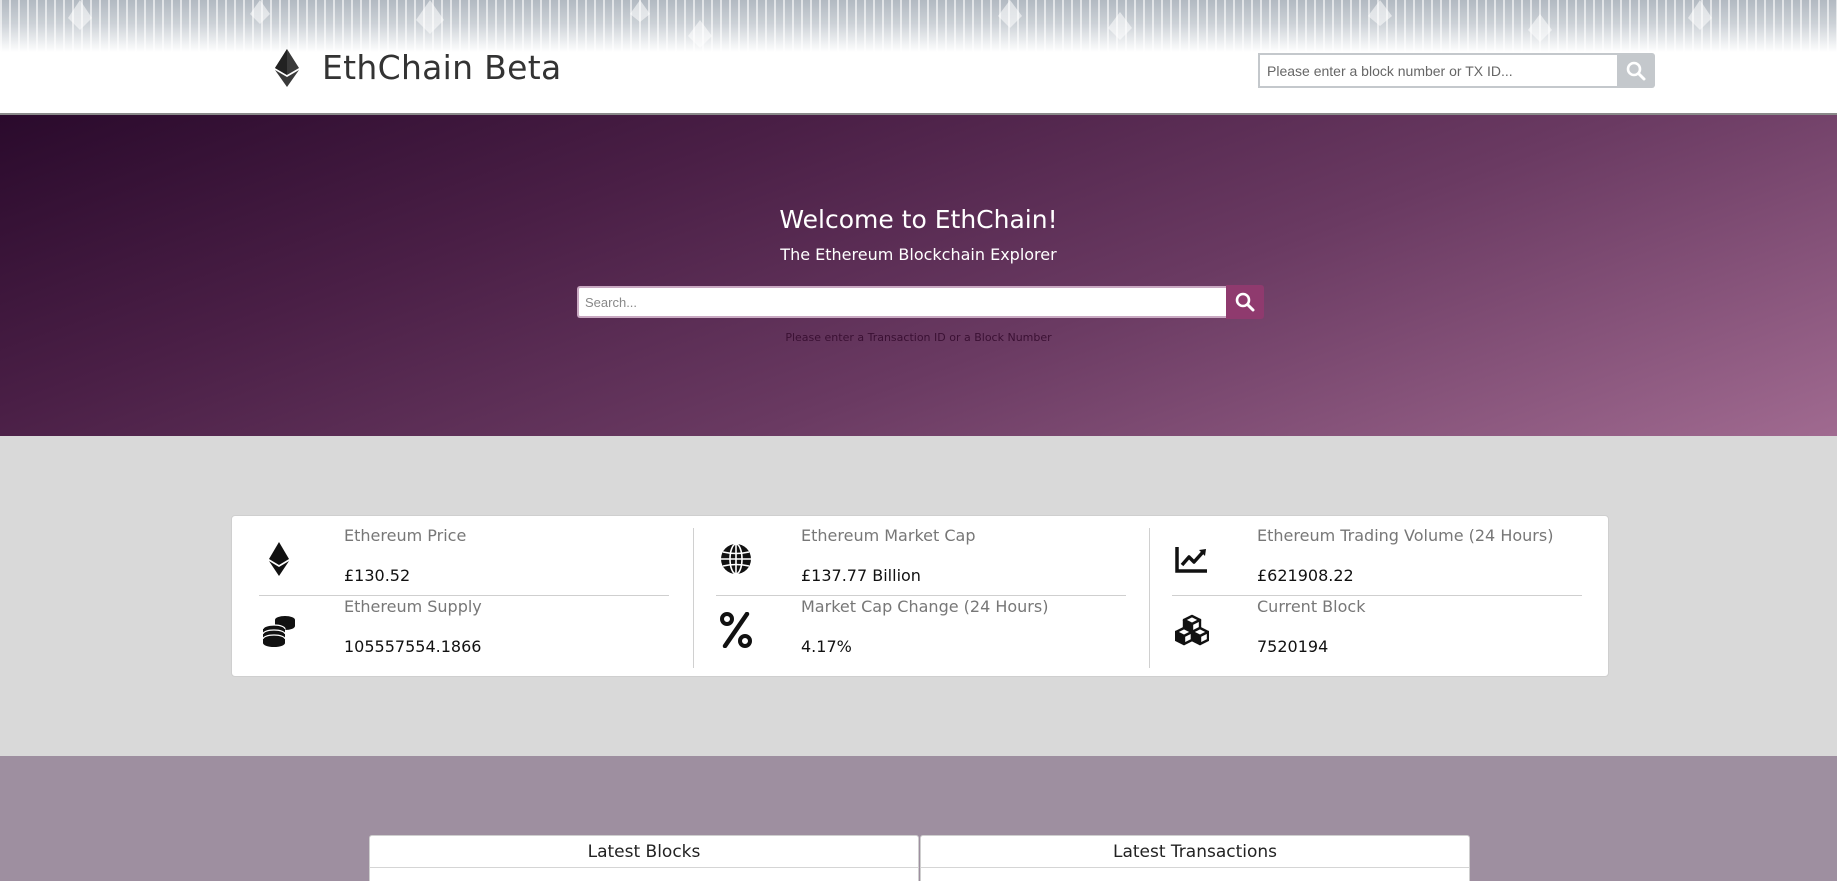 This screenshot has height=881, width=1837. What do you see at coordinates (1405, 535) in the screenshot?
I see `stat-label: Ethereum Trading Volume (24 Hours)` at bounding box center [1405, 535].